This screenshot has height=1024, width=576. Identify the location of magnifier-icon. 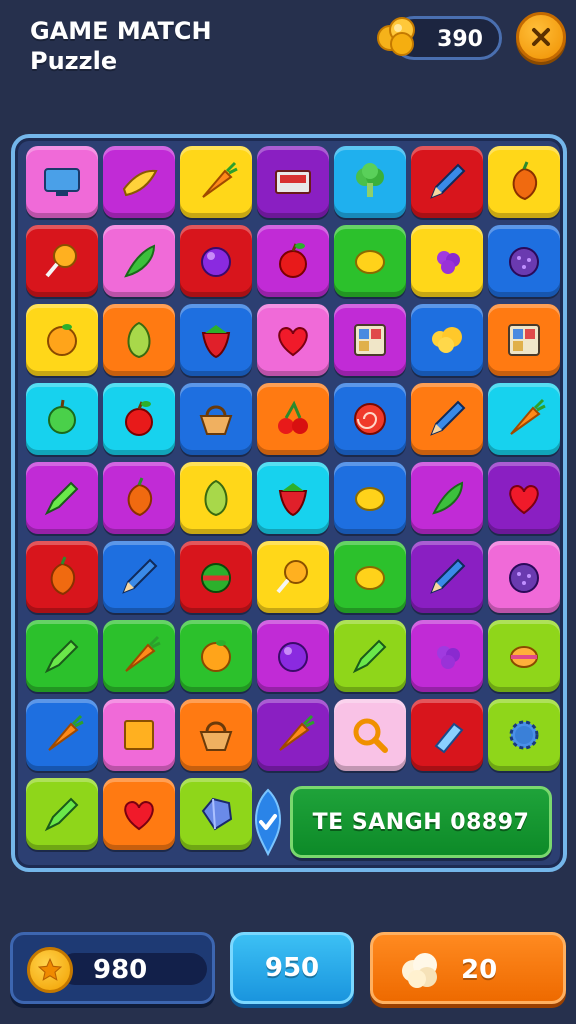
(370, 735).